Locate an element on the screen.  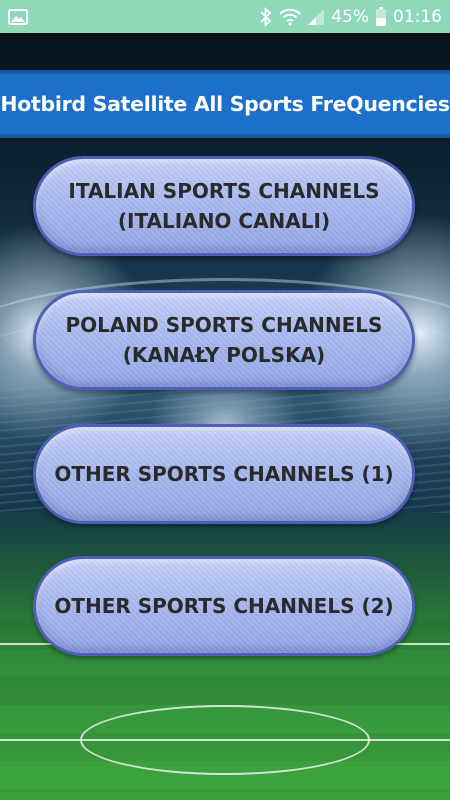
bluetooth-icon is located at coordinates (266, 16).